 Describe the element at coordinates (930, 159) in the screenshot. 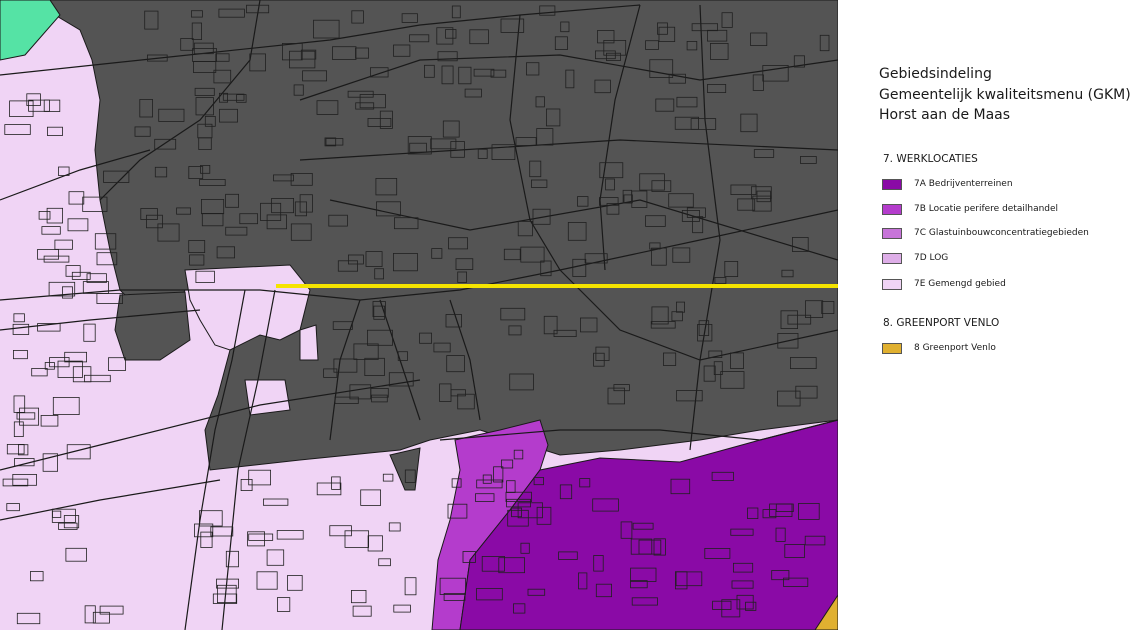

I see `legend-section-heading: 7. WERKLOCATIES` at that location.